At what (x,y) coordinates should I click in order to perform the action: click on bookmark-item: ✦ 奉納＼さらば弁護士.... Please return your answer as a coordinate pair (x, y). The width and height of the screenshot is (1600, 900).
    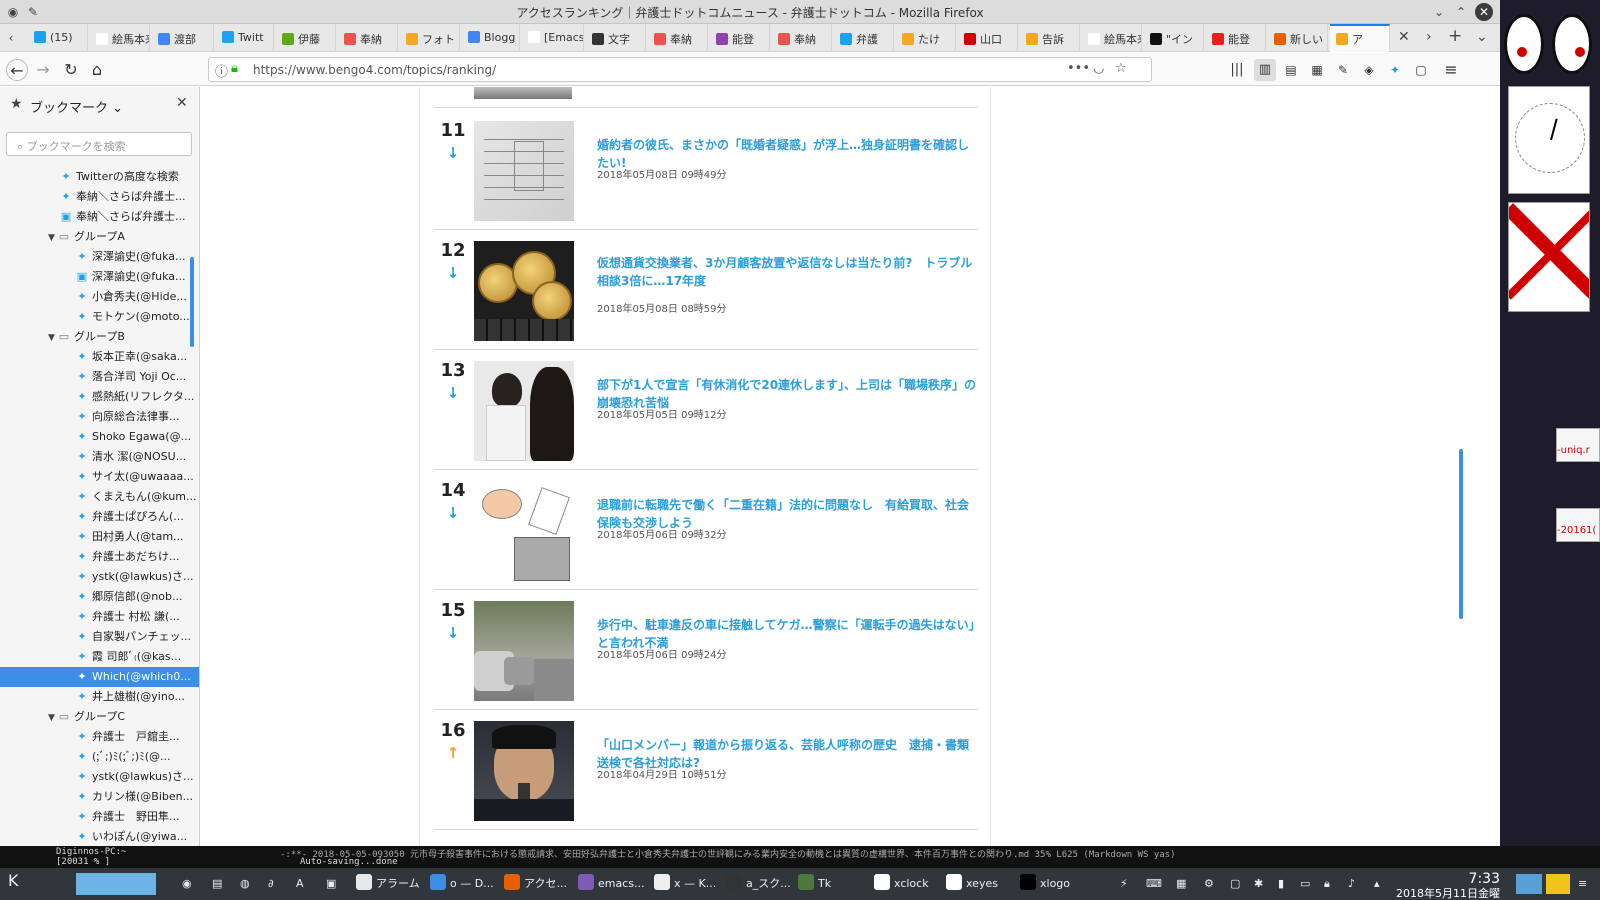
    Looking at the image, I should click on (99, 197).